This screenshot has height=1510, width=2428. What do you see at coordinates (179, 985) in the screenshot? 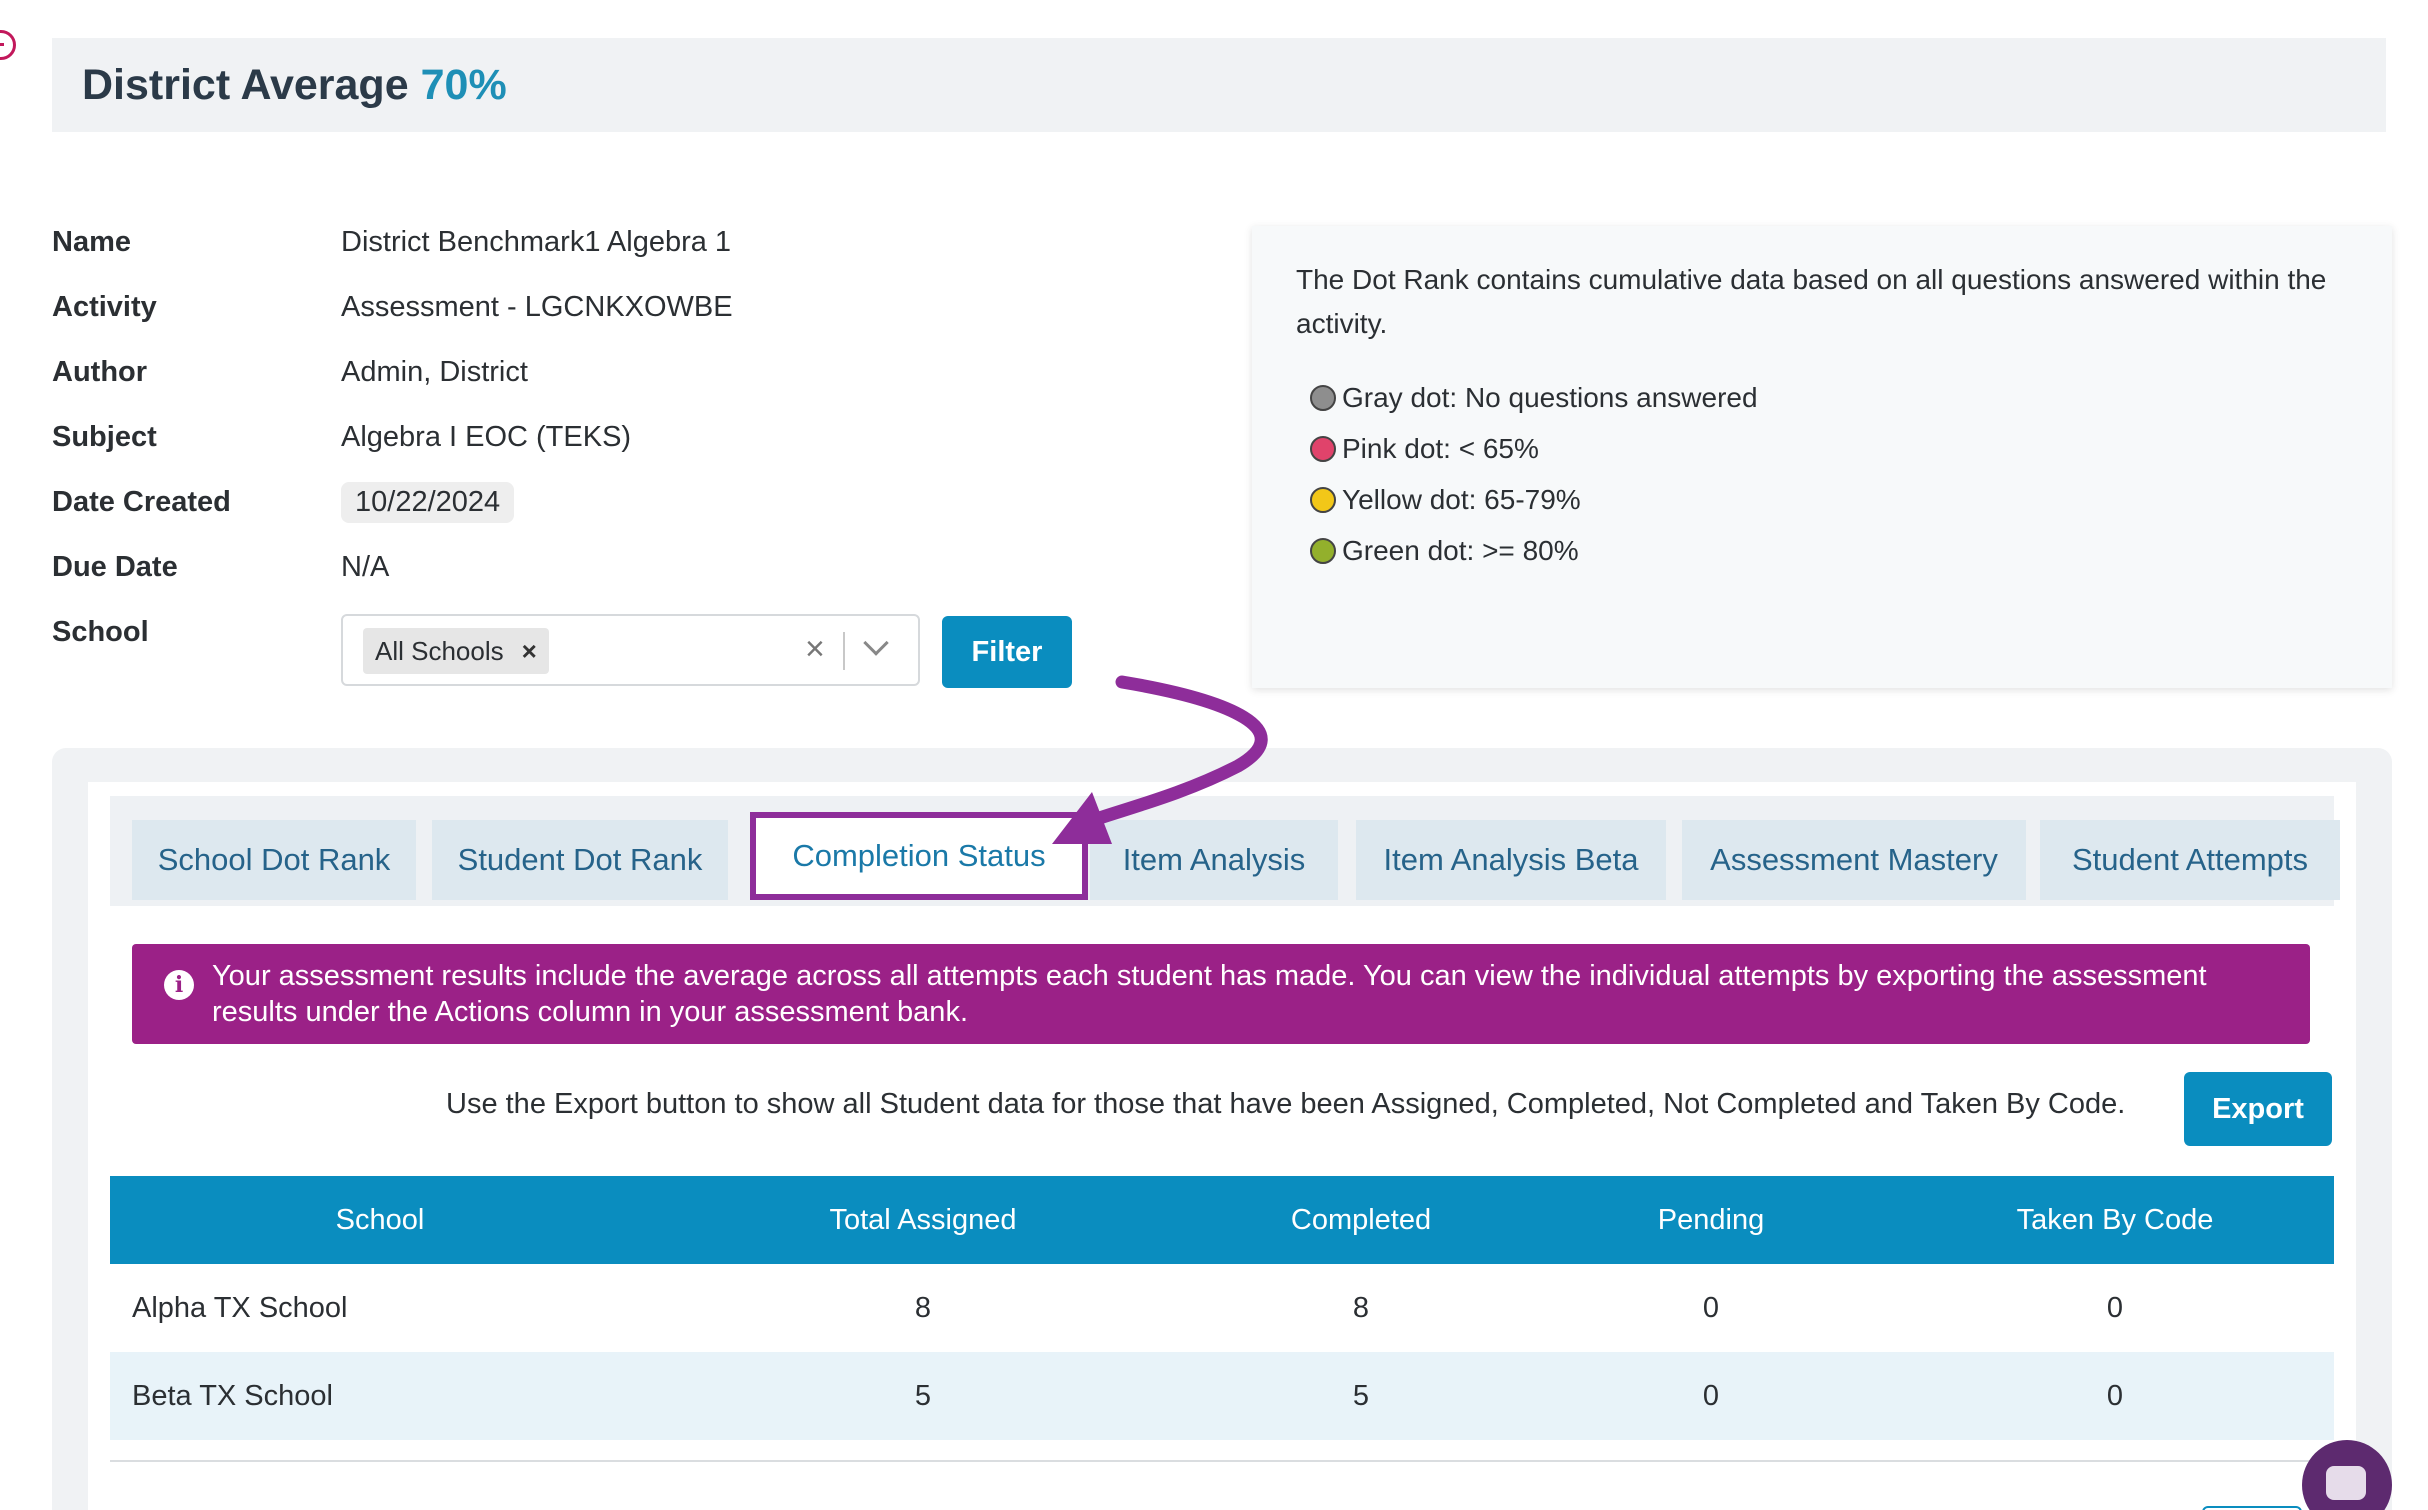
I see `info-icon: i` at bounding box center [179, 985].